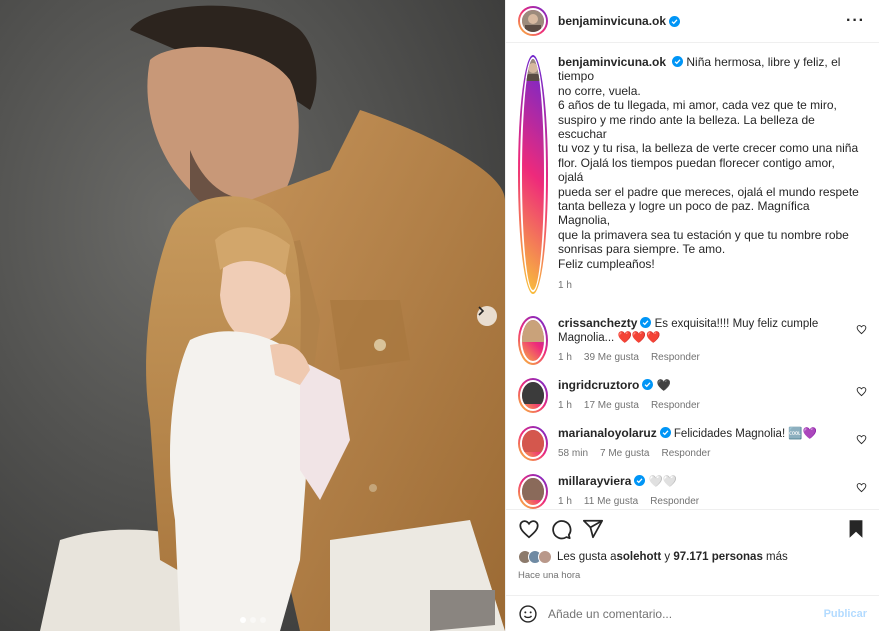  What do you see at coordinates (736, 323) in the screenshot?
I see `comment-text: Es exquisita!!!! Muy feliz cumple` at bounding box center [736, 323].